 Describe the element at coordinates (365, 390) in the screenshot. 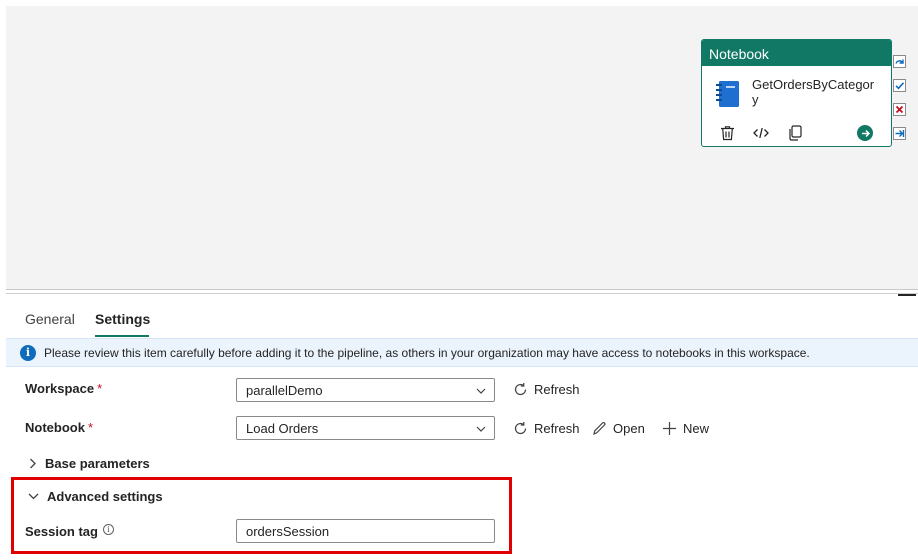

I see `workspace-select: parallelDemo` at that location.